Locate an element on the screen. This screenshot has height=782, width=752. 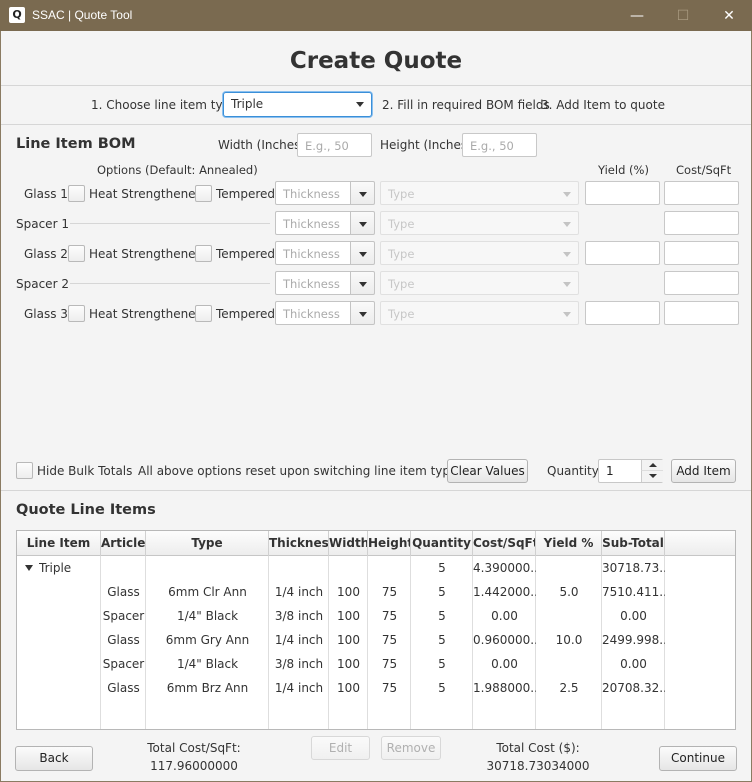
title-bar: Q SSAC | Quote Tool — ☐ ✕ is located at coordinates (376, 15).